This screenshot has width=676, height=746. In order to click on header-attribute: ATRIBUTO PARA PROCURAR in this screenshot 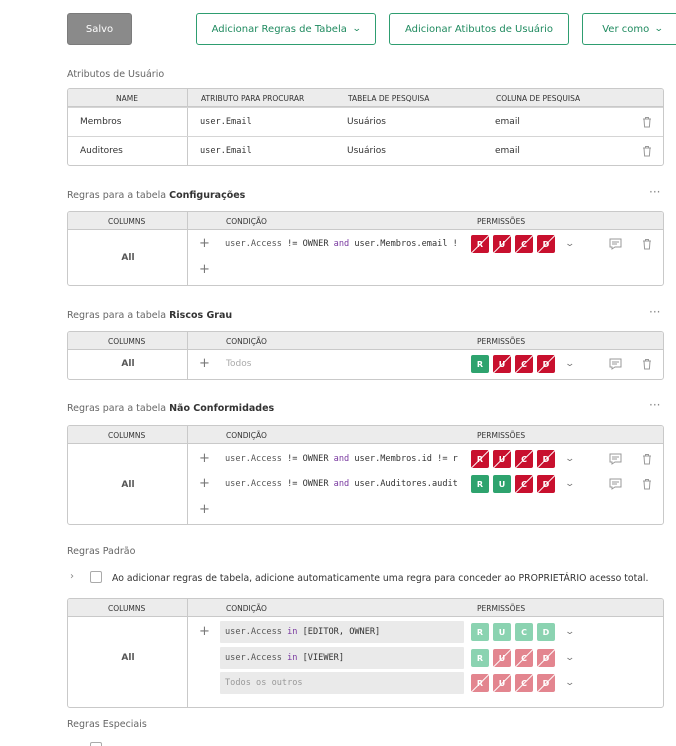, I will do `click(253, 98)`.